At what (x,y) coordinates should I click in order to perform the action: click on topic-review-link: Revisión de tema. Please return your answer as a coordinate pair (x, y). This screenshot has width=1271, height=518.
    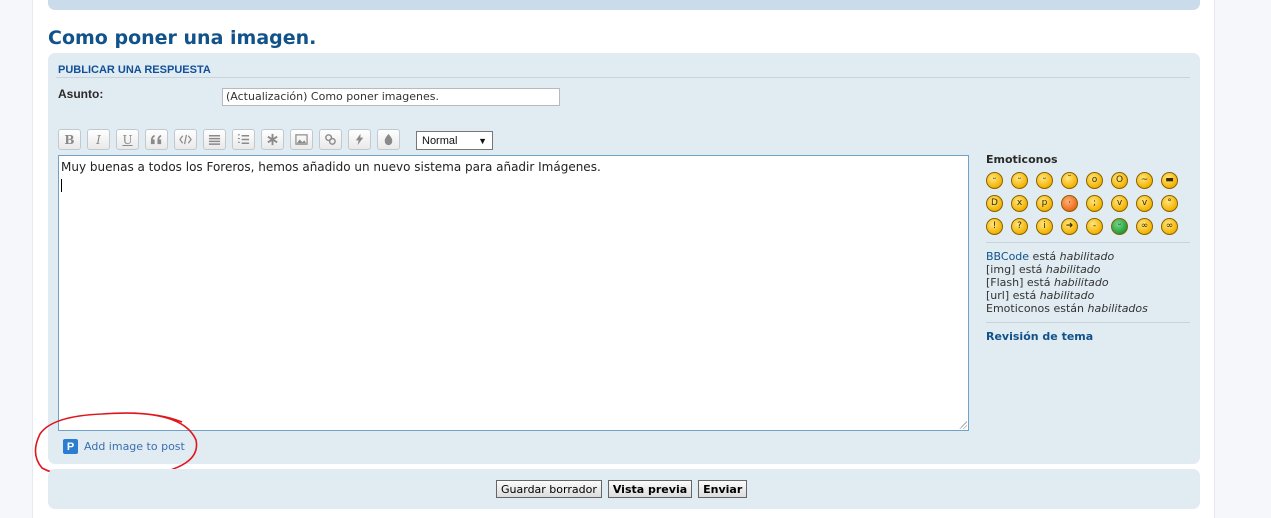
    Looking at the image, I should click on (1088, 336).